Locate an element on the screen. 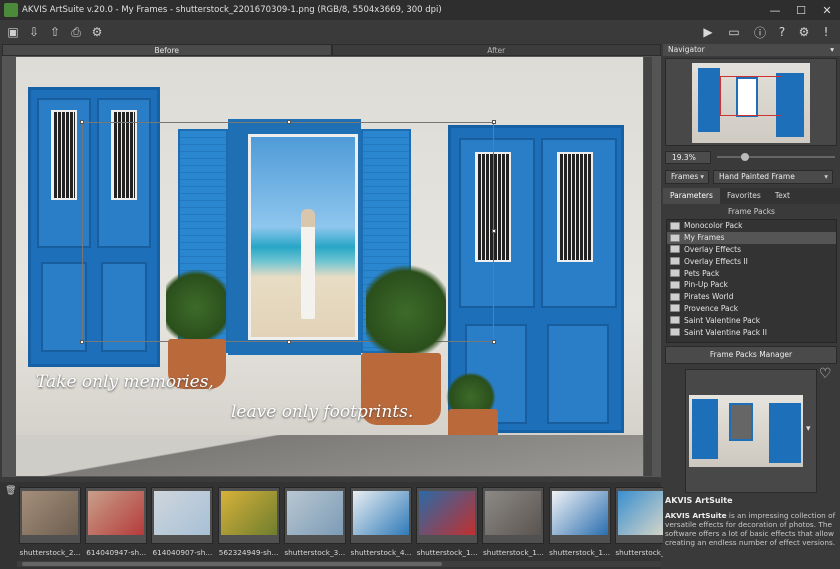 The width and height of the screenshot is (840, 569). frame-pack-item: Saint Valentine Pack II is located at coordinates (751, 332).